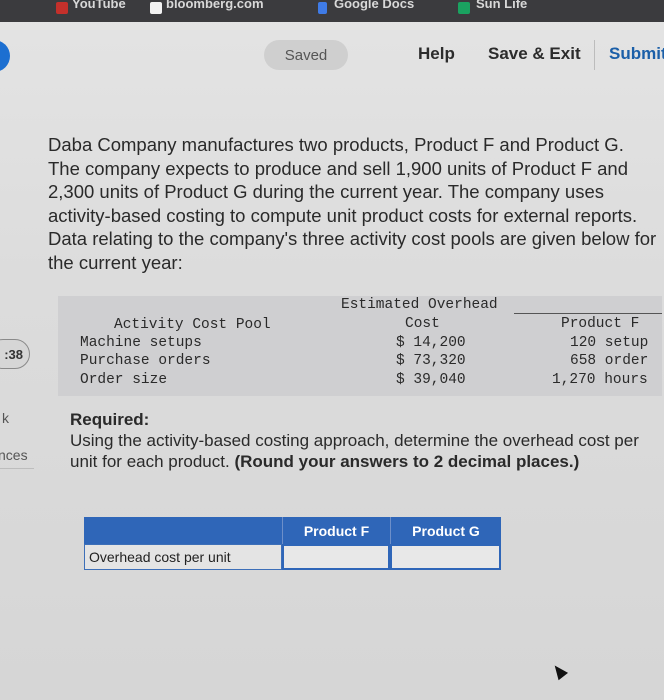  Describe the element at coordinates (436, 54) in the screenshot. I see `help-button: Help` at that location.